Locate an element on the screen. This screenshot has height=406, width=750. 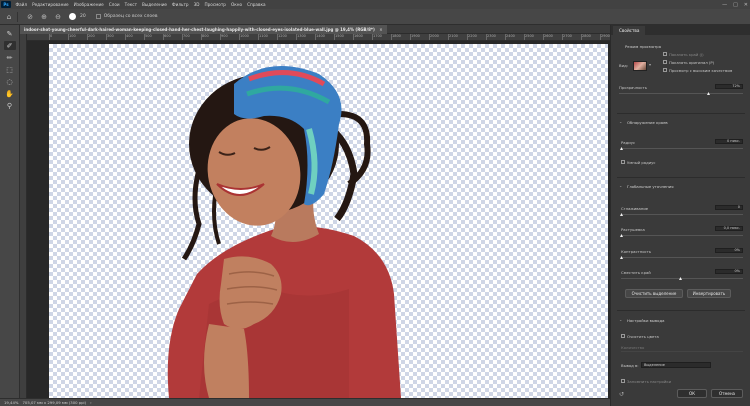
ruler-label: 400 is located at coordinates (129, 36).